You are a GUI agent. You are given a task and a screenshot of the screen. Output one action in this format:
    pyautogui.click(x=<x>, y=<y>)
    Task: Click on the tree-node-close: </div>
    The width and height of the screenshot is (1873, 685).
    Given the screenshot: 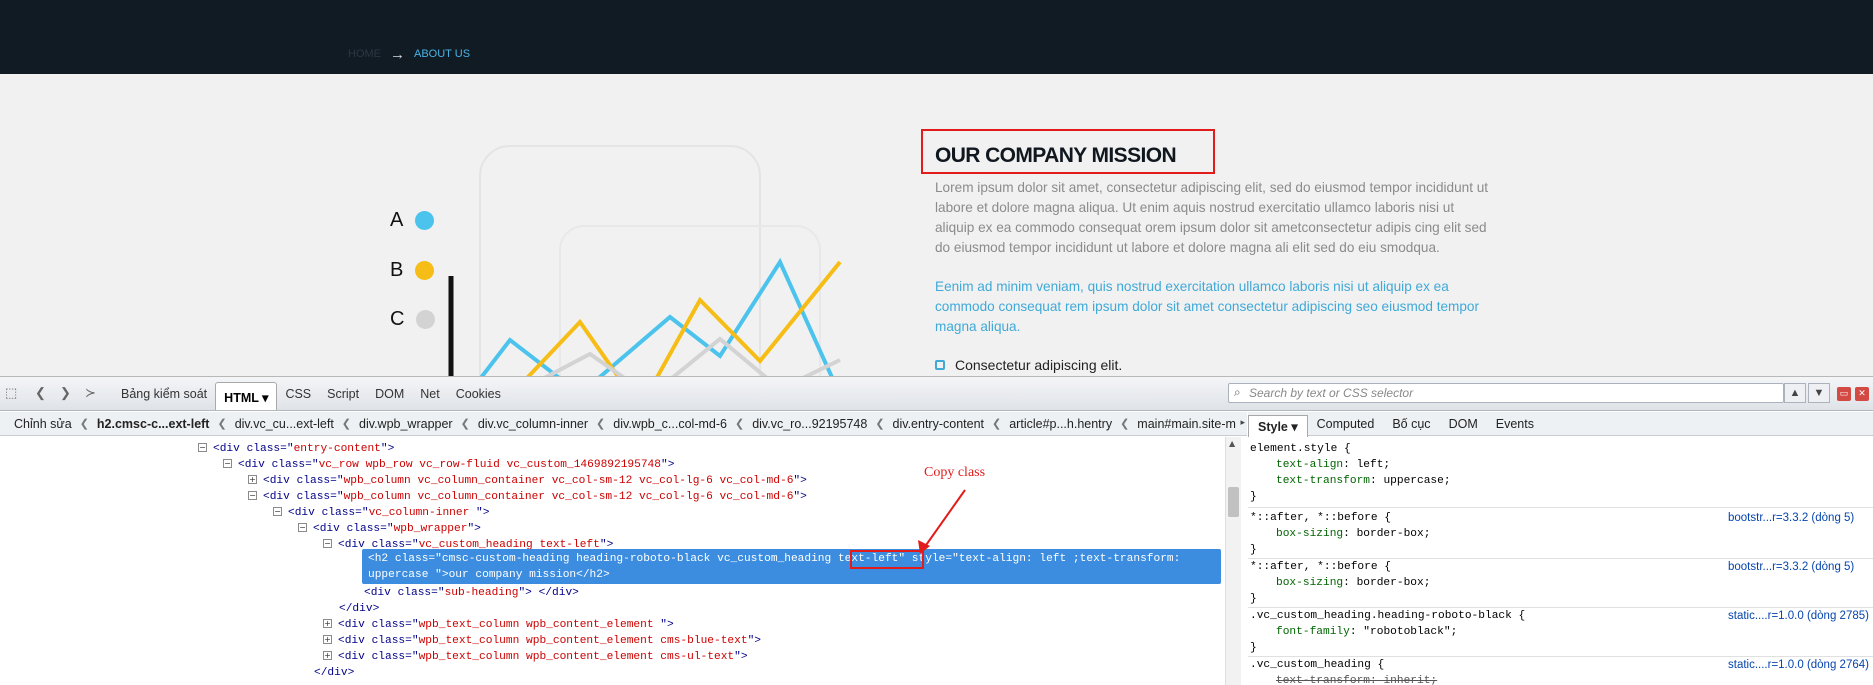 What is the action you would take?
    pyautogui.click(x=334, y=673)
    